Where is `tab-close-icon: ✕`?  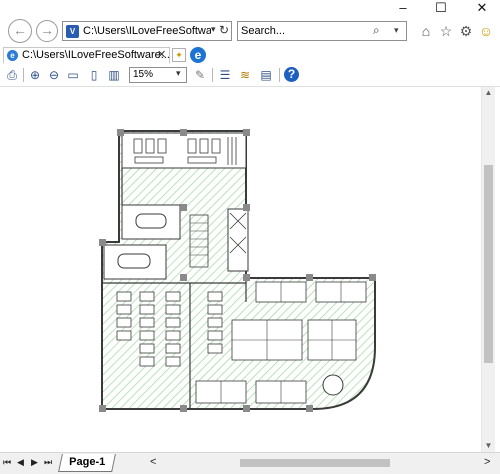
tab-close-icon: ✕ is located at coordinates (161, 54).